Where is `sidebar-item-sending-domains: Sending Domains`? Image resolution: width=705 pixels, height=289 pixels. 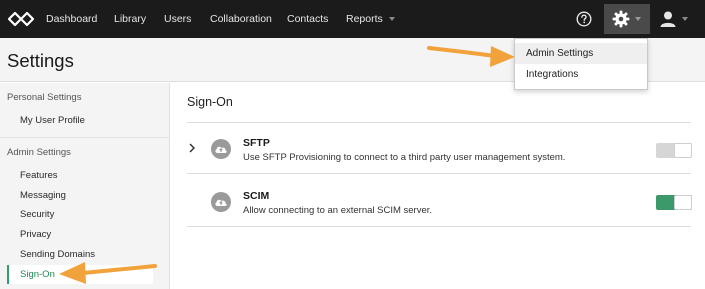
sidebar-item-sending-domains: Sending Domains is located at coordinates (80, 254).